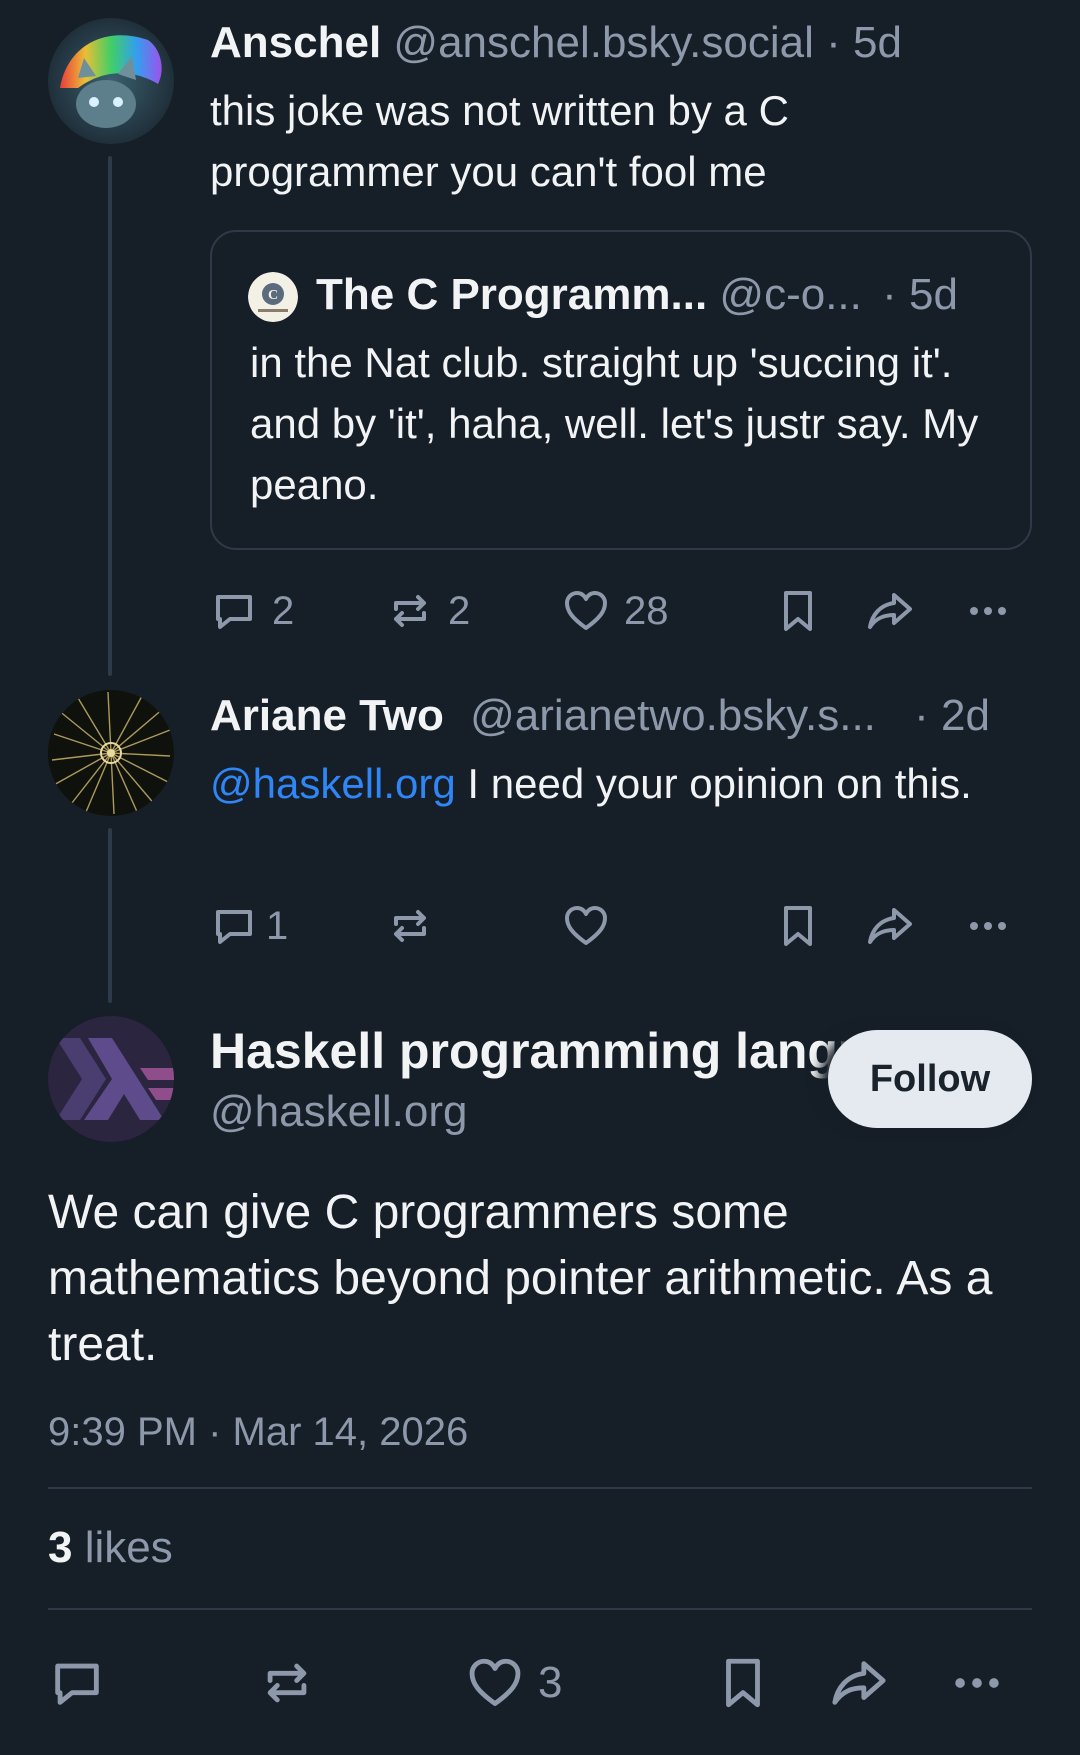 The image size is (1080, 1755). I want to click on avatar-haskell, so click(111, 1079).